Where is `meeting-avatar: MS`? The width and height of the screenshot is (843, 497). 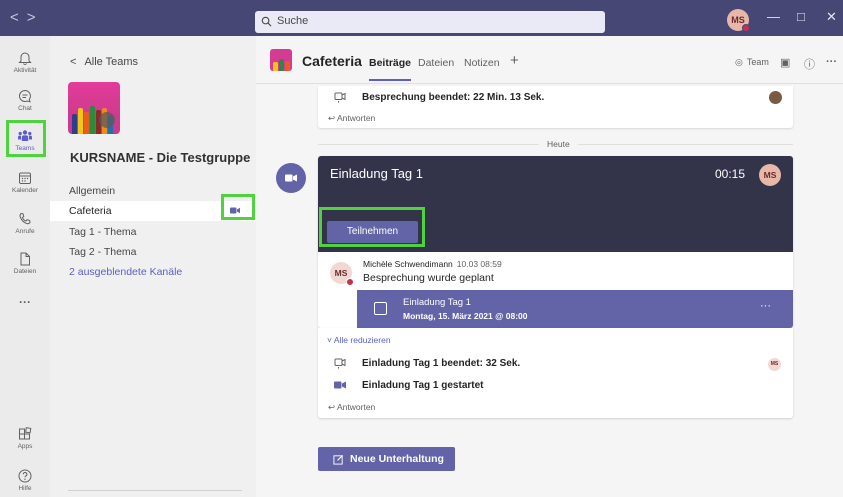
meeting-avatar: MS is located at coordinates (770, 175).